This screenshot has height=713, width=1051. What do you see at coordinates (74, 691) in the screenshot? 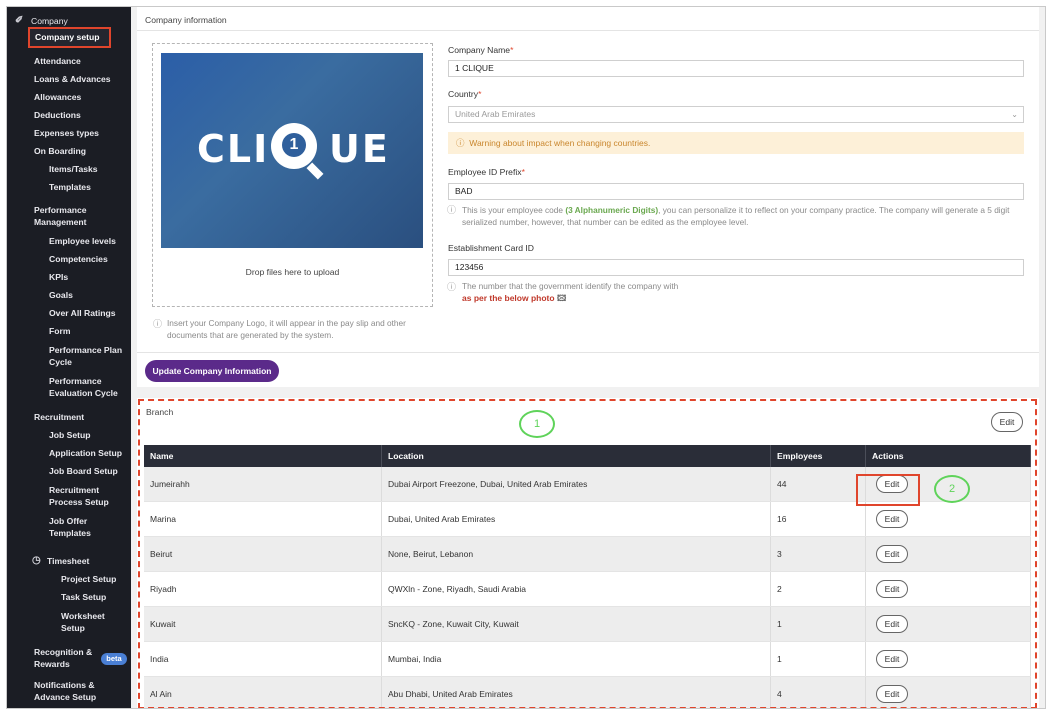
I see `sidebar-item-notifications: Notifications & Advance Setup` at bounding box center [74, 691].